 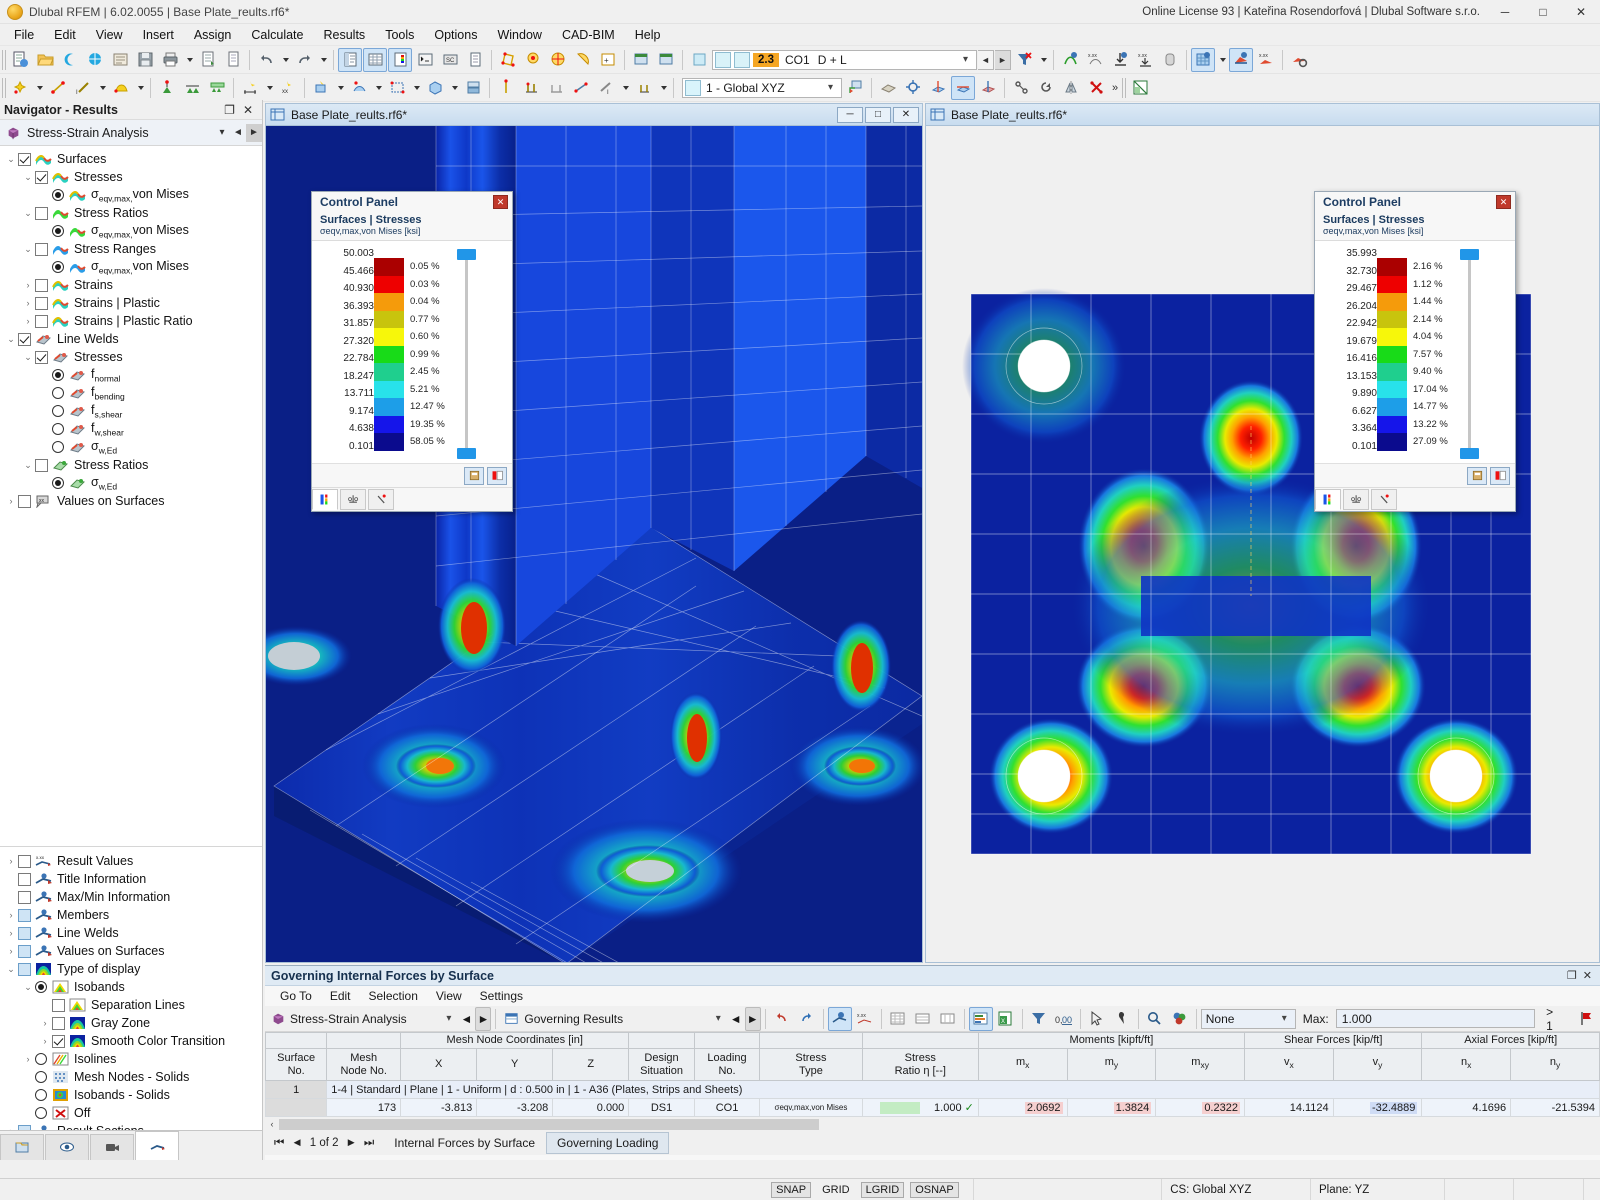 What do you see at coordinates (248, 110) in the screenshot?
I see `navigator-close-icon: ✕` at bounding box center [248, 110].